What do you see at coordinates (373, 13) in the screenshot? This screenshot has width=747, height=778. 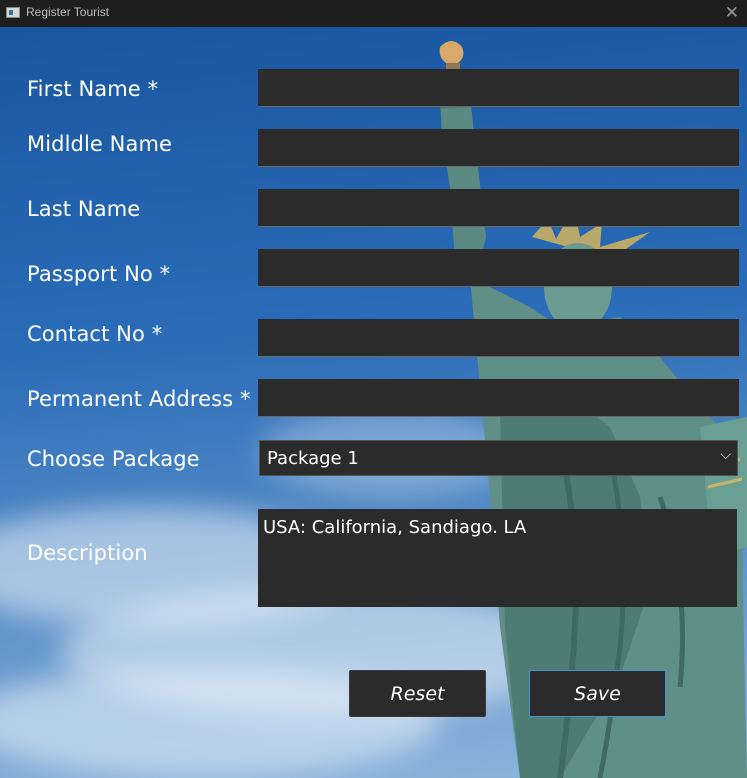 I see `title-bar: Register Tourist ✕` at bounding box center [373, 13].